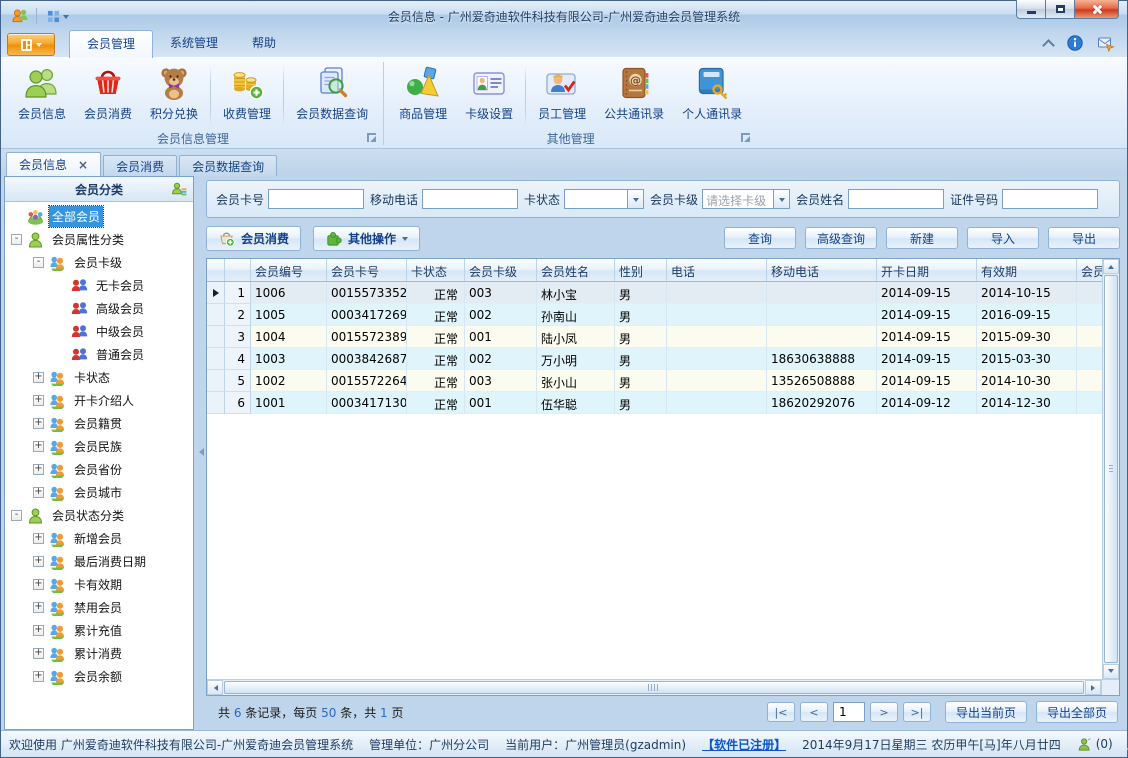 The width and height of the screenshot is (1128, 758). Describe the element at coordinates (99, 630) in the screenshot. I see `tree-item-18: + 累计充值` at that location.